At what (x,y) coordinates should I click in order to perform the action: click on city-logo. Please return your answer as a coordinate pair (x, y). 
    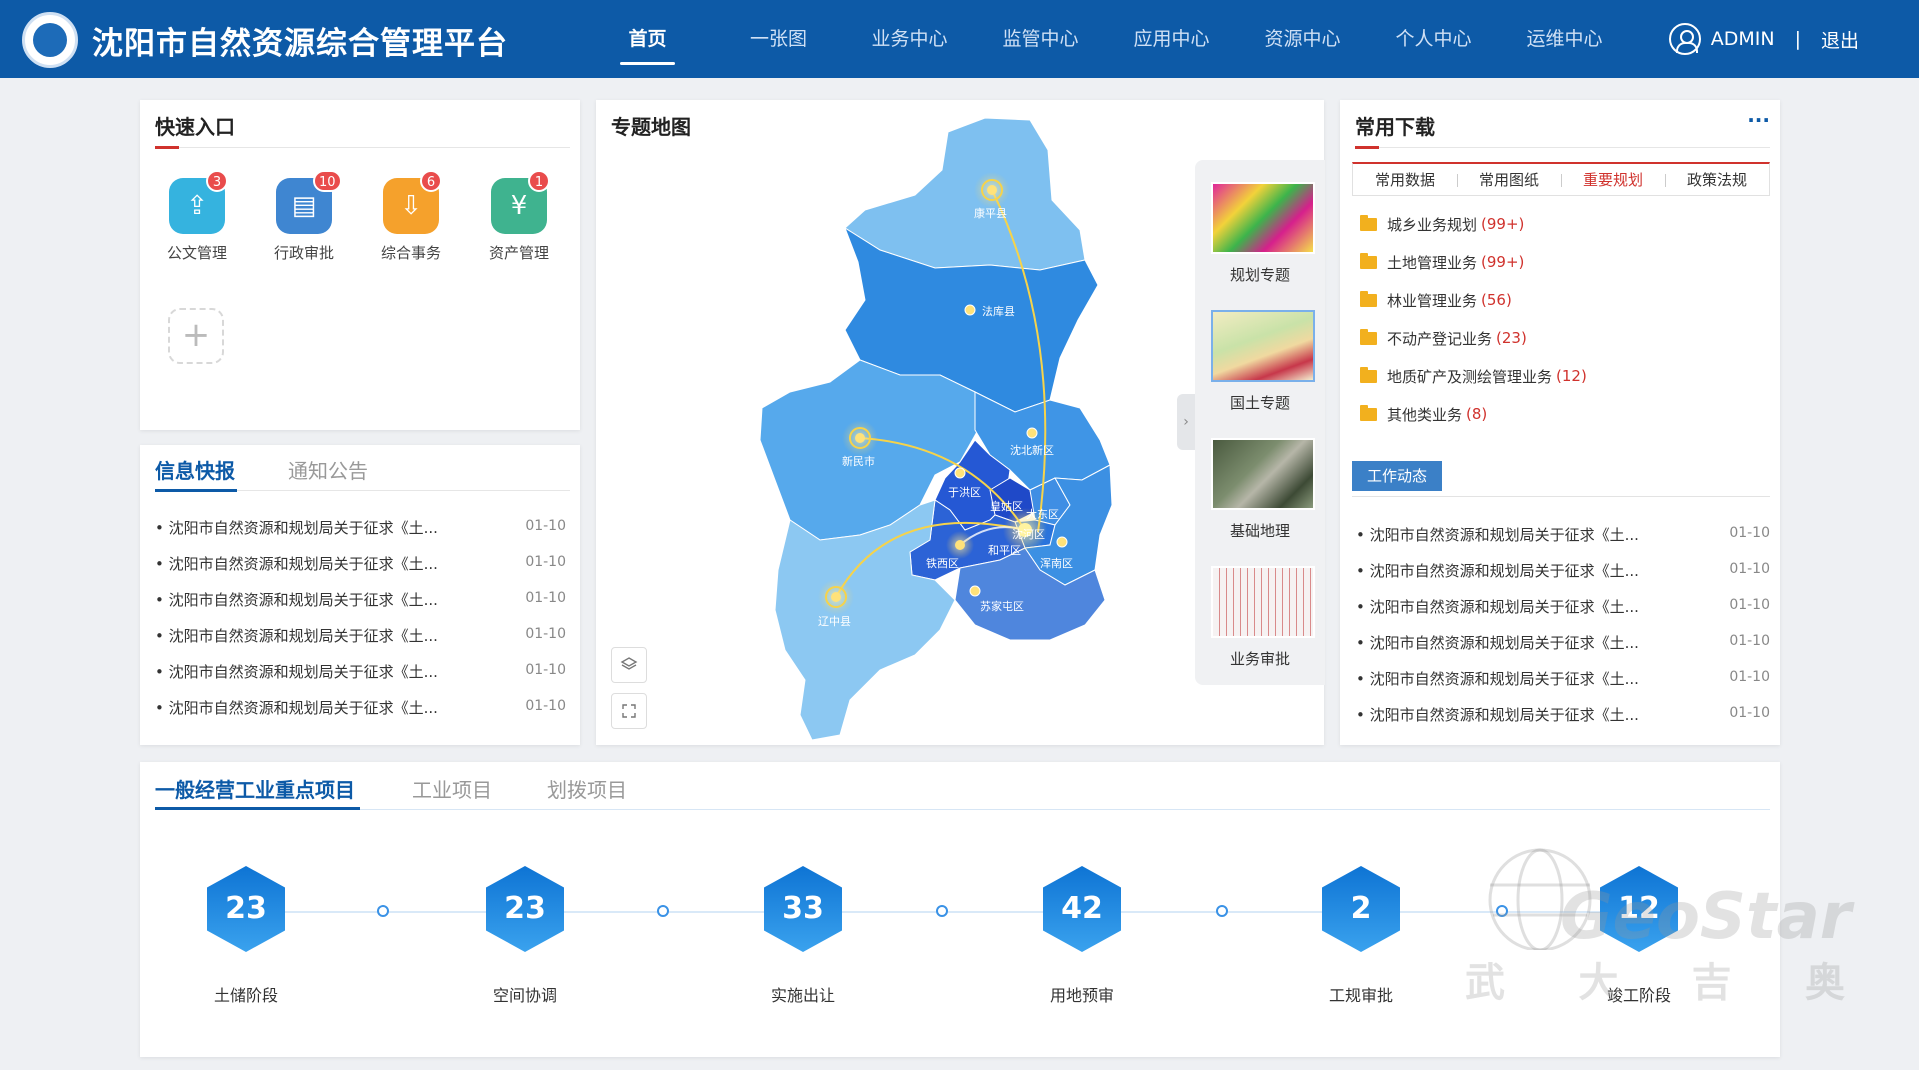
    Looking at the image, I should click on (50, 40).